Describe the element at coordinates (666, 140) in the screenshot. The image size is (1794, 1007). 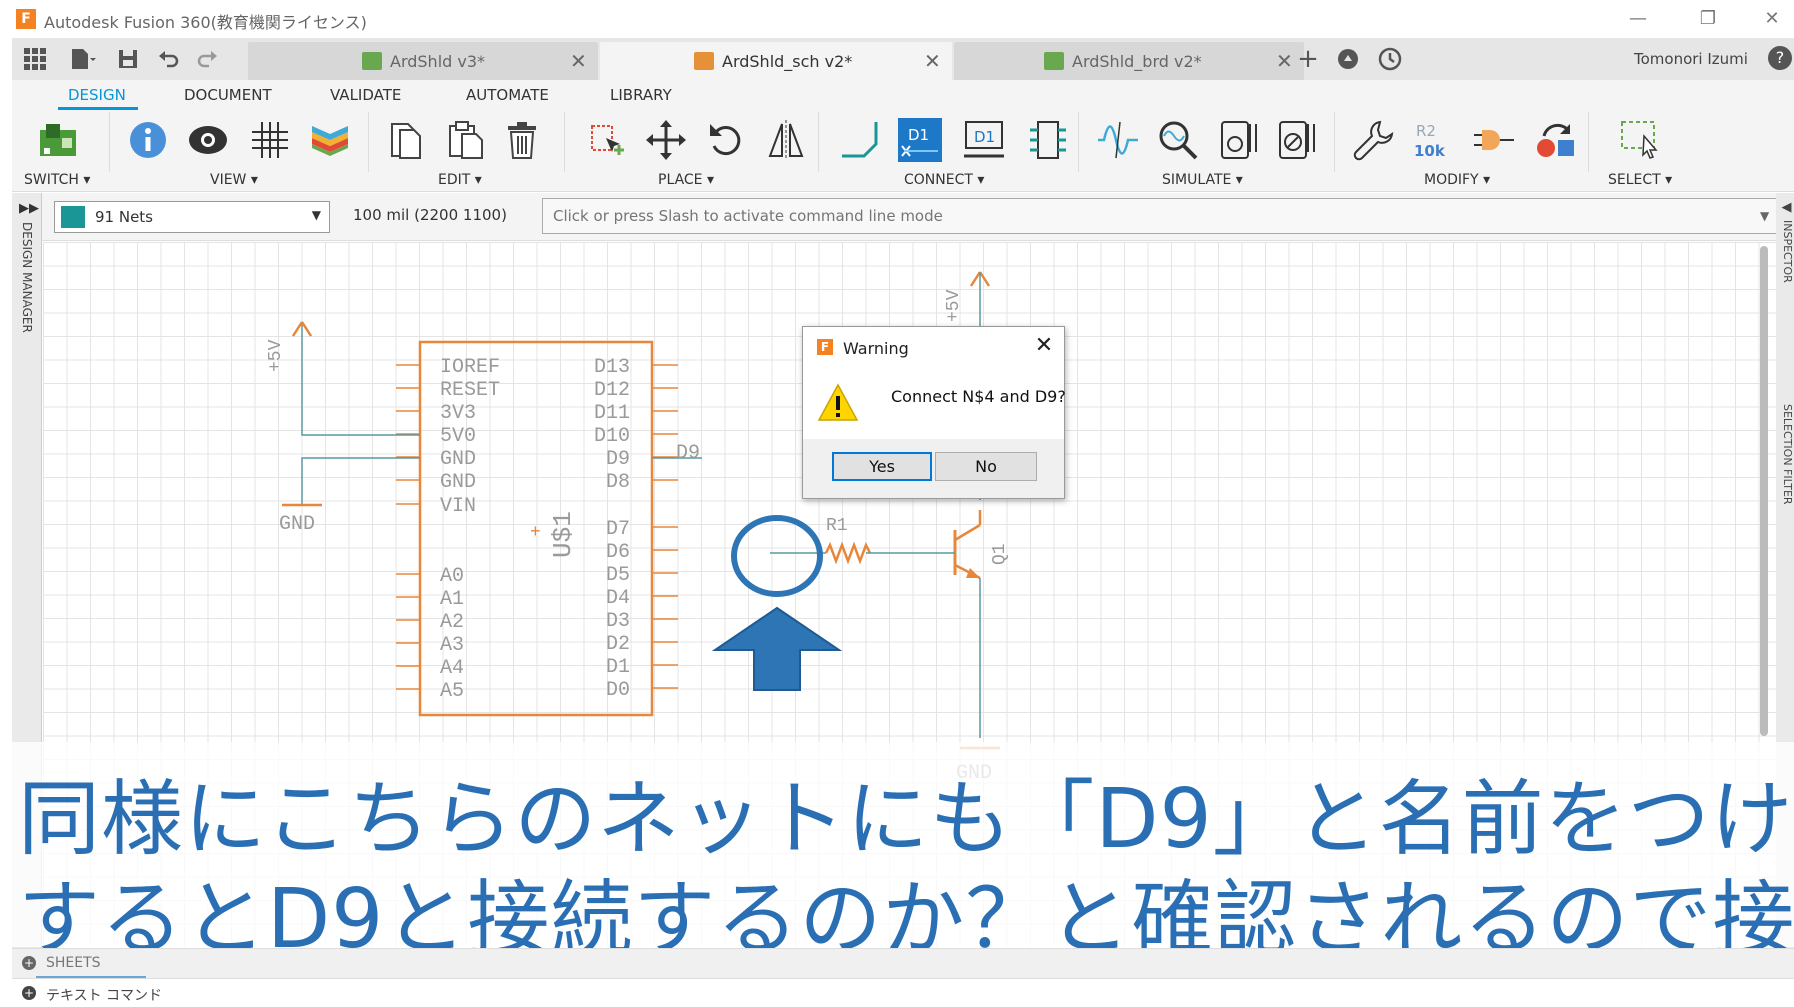
I see `move-icon` at that location.